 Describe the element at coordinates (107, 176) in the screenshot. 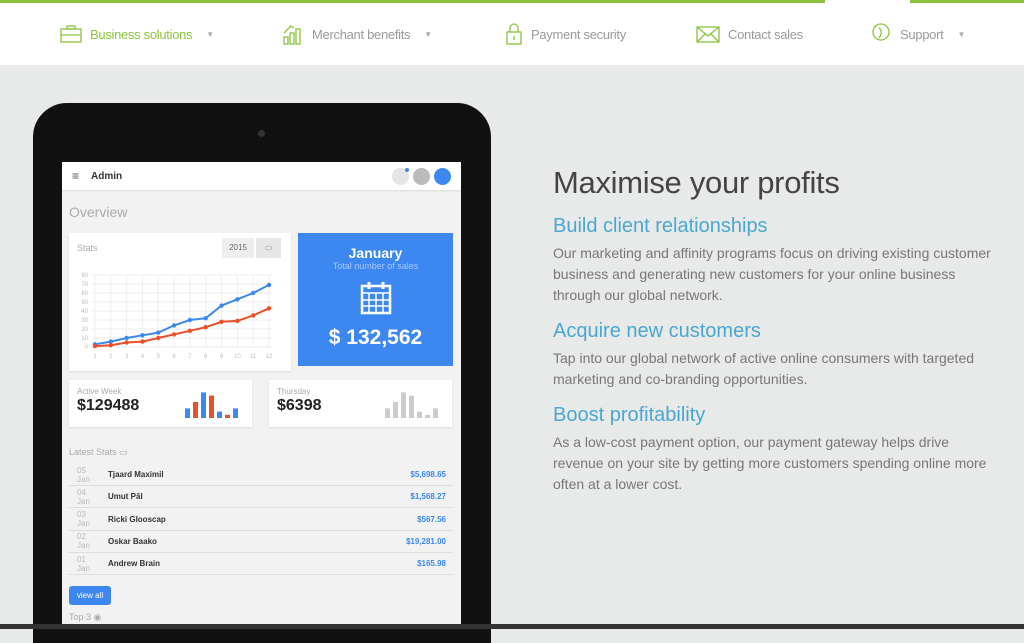

I see `app-title: Admin` at that location.